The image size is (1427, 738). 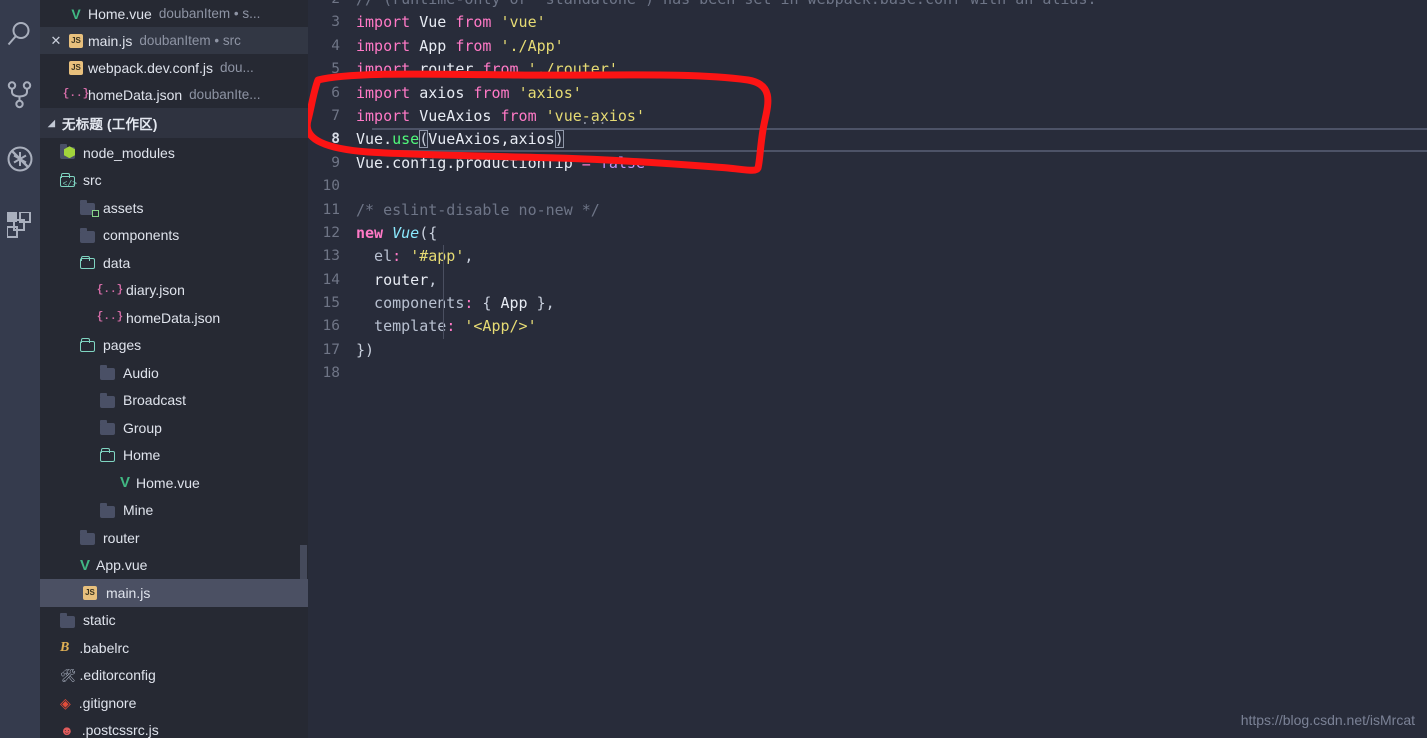 What do you see at coordinates (867, 233) in the screenshot?
I see `code-line: 12 new Vue({` at bounding box center [867, 233].